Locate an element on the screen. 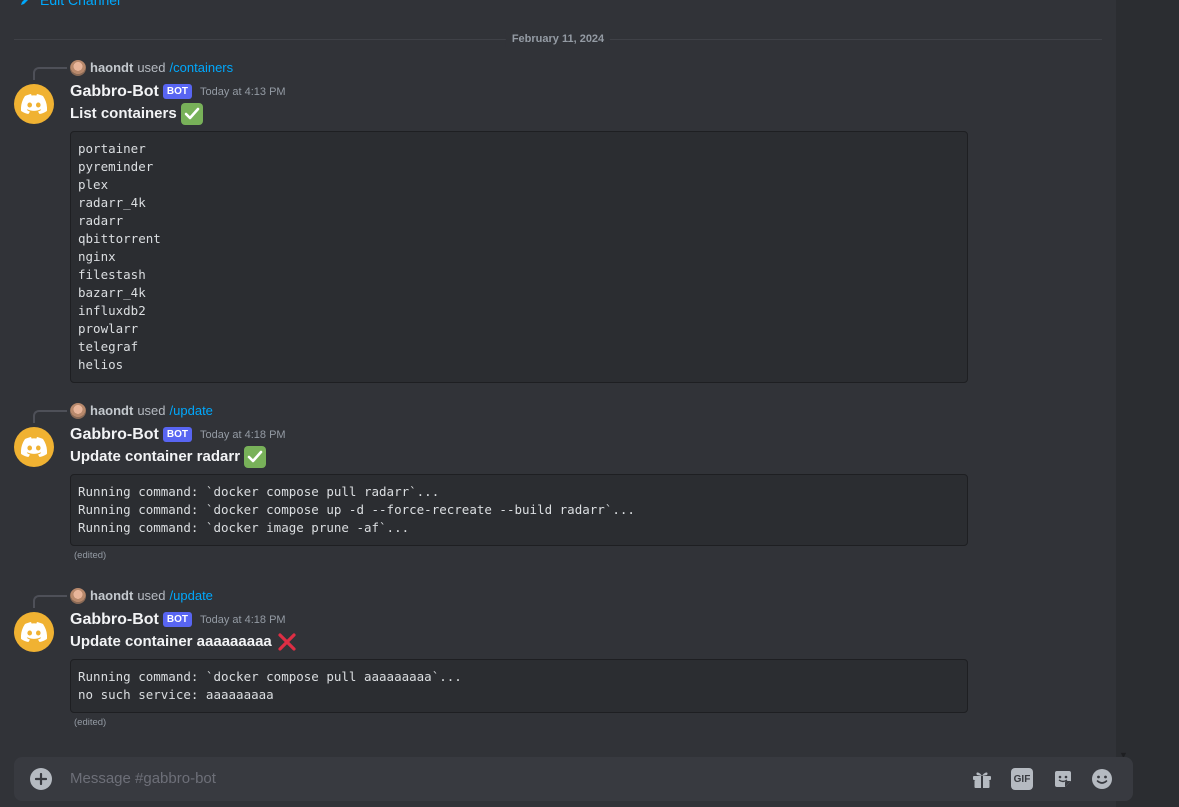  message-header: Gabbro-Bot BOT Today at 4:13 PM is located at coordinates (178, 92).